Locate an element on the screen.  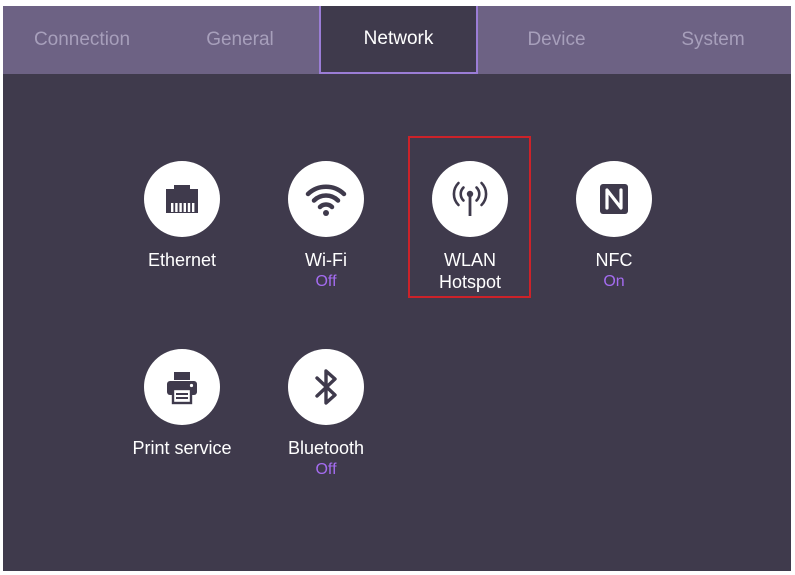
tab-general: General is located at coordinates (240, 40).